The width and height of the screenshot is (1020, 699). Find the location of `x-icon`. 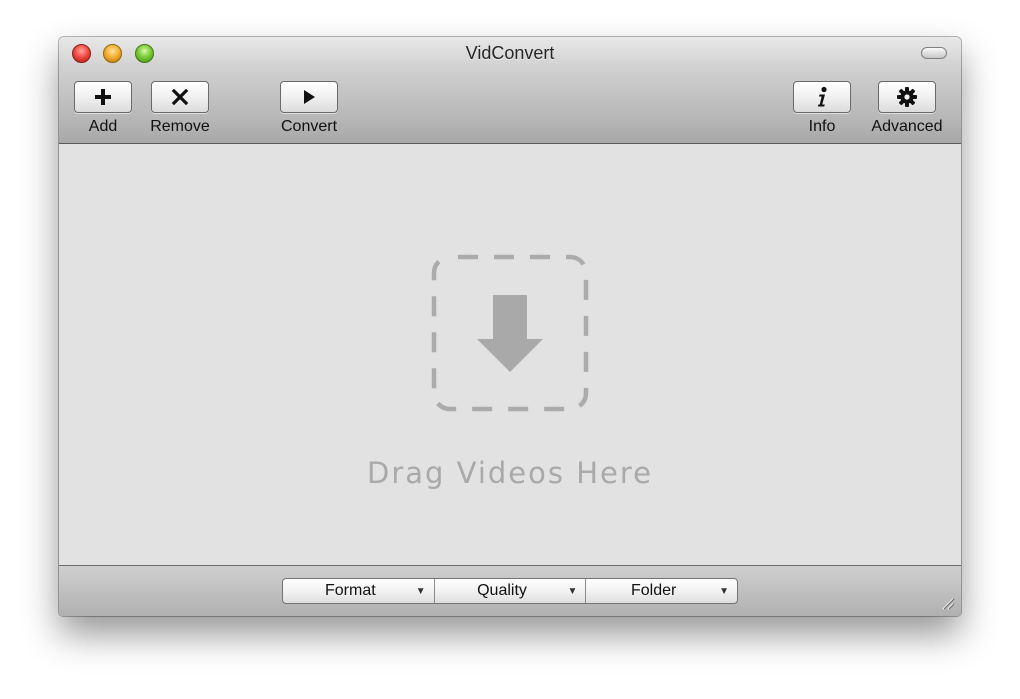

x-icon is located at coordinates (180, 97).